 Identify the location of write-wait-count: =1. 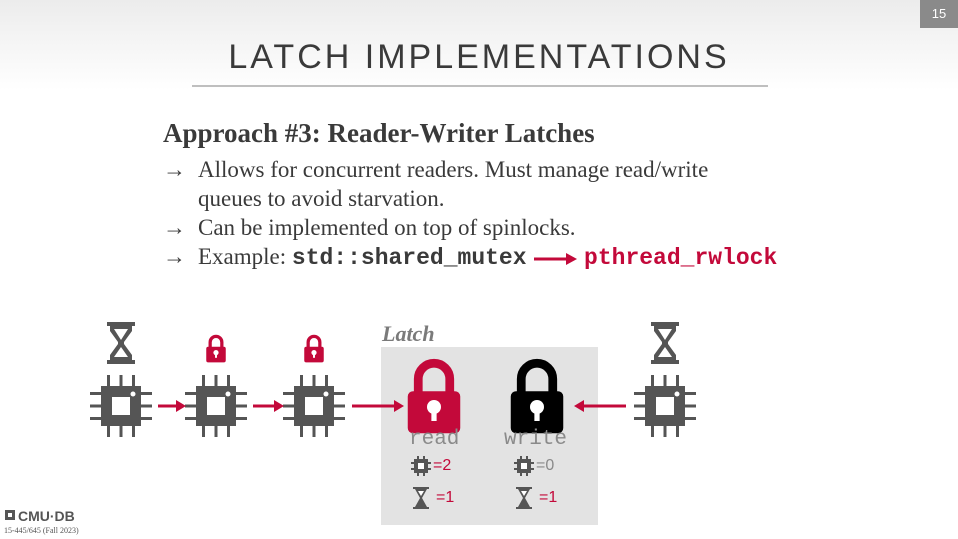
(548, 497).